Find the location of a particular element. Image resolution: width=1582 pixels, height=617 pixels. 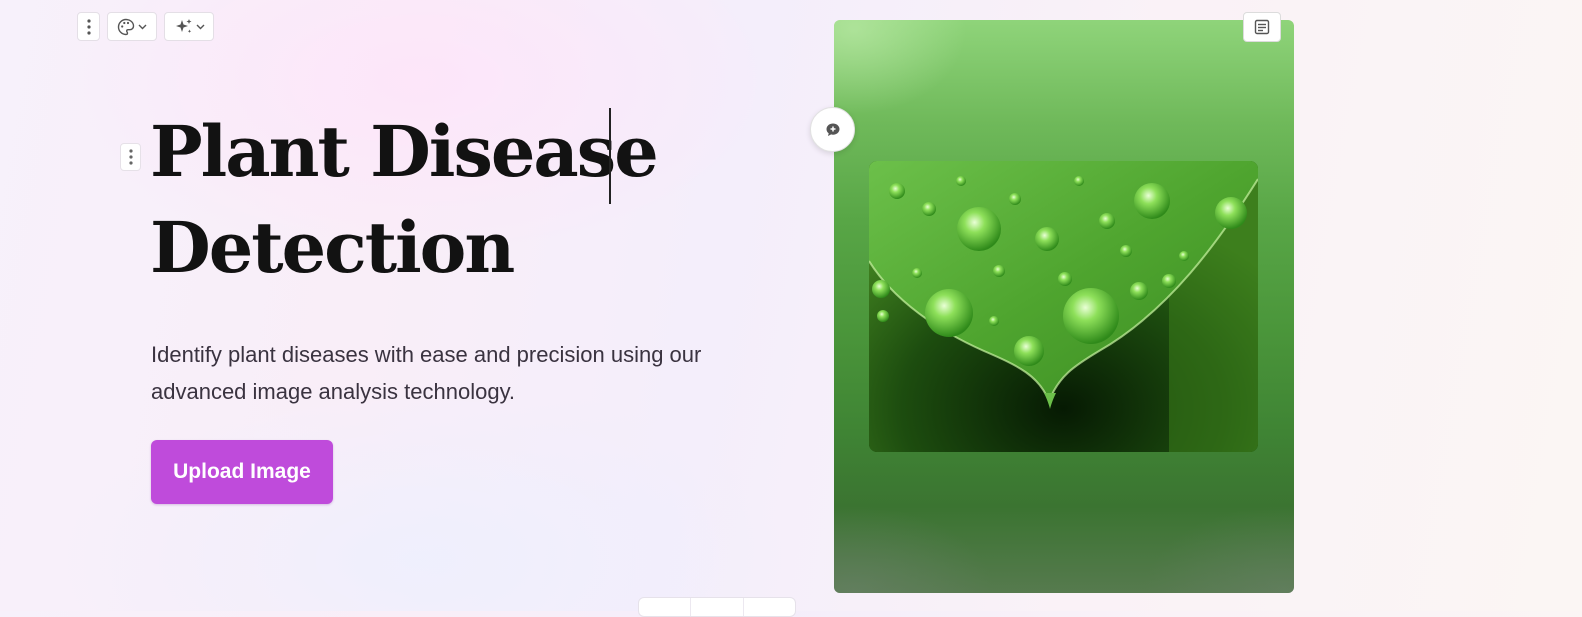

speaker-notes-button is located at coordinates (1262, 27).